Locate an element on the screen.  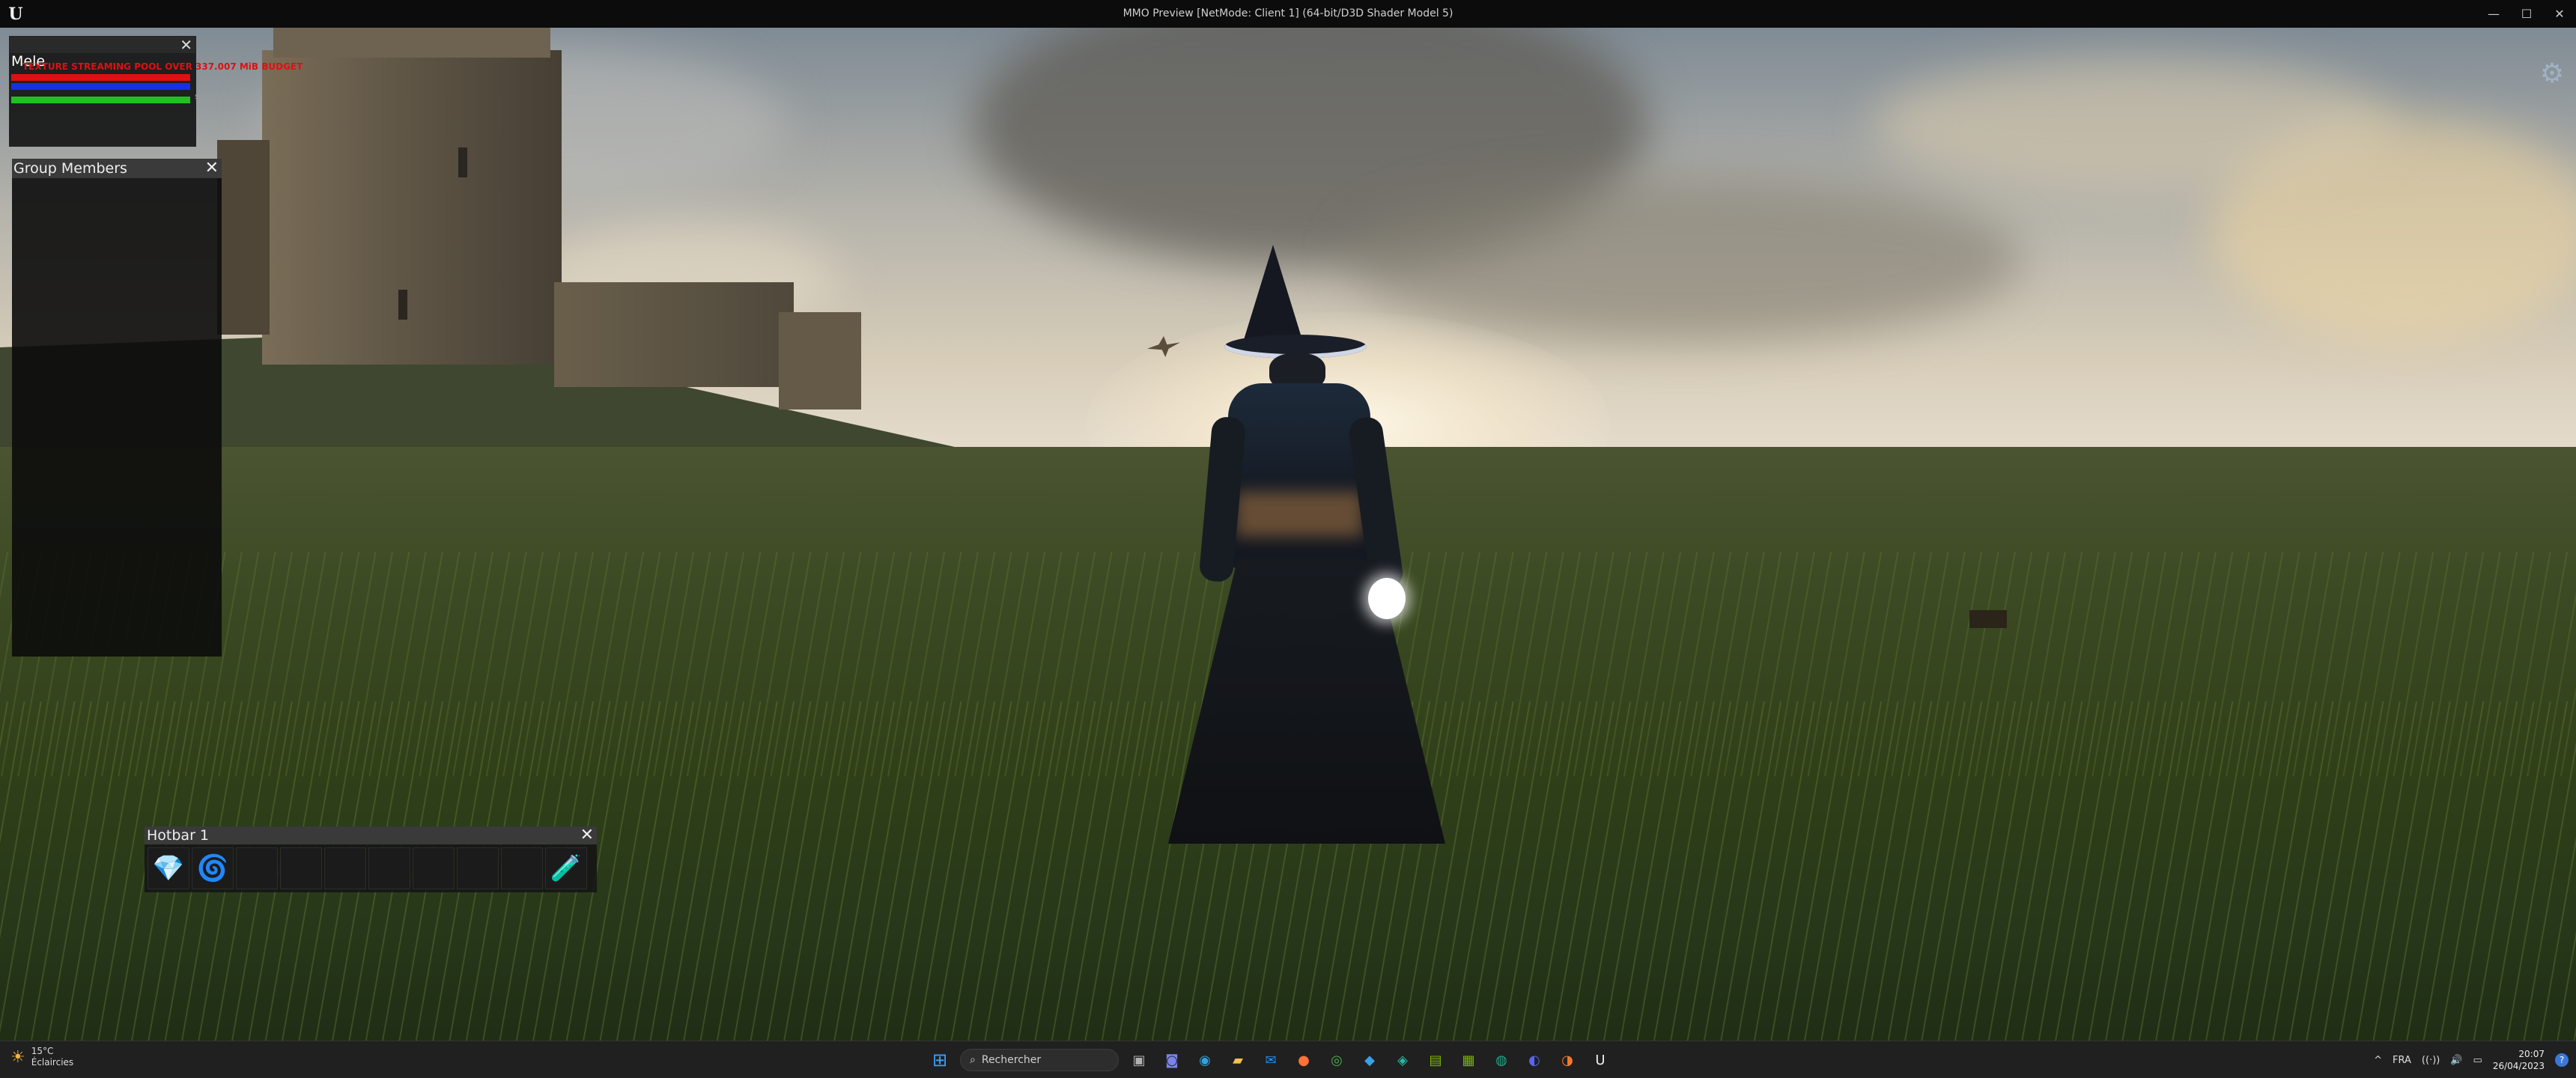
help-icon: ? is located at coordinates (2562, 1060).